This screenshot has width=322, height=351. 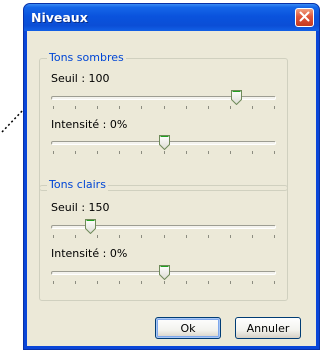 What do you see at coordinates (77, 184) in the screenshot?
I see `group-legend: Tons clairs` at bounding box center [77, 184].